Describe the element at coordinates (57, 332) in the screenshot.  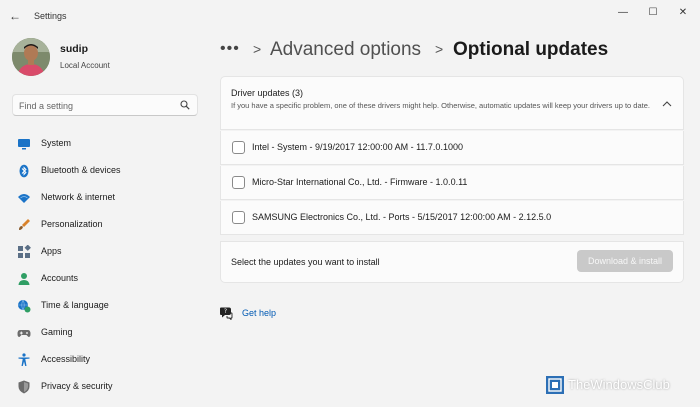
I see `sidebar-item-label: Gaming` at that location.